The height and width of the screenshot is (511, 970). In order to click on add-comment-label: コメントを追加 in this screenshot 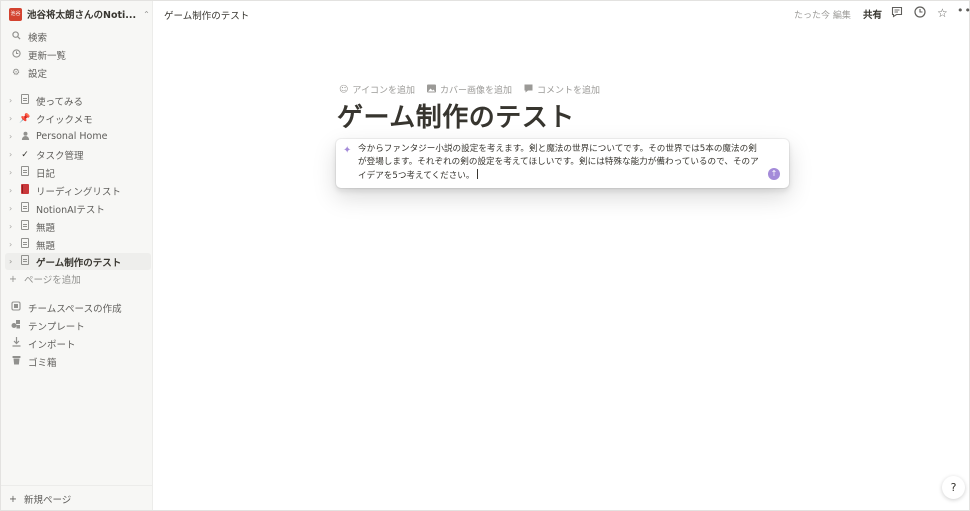, I will do `click(568, 91)`.